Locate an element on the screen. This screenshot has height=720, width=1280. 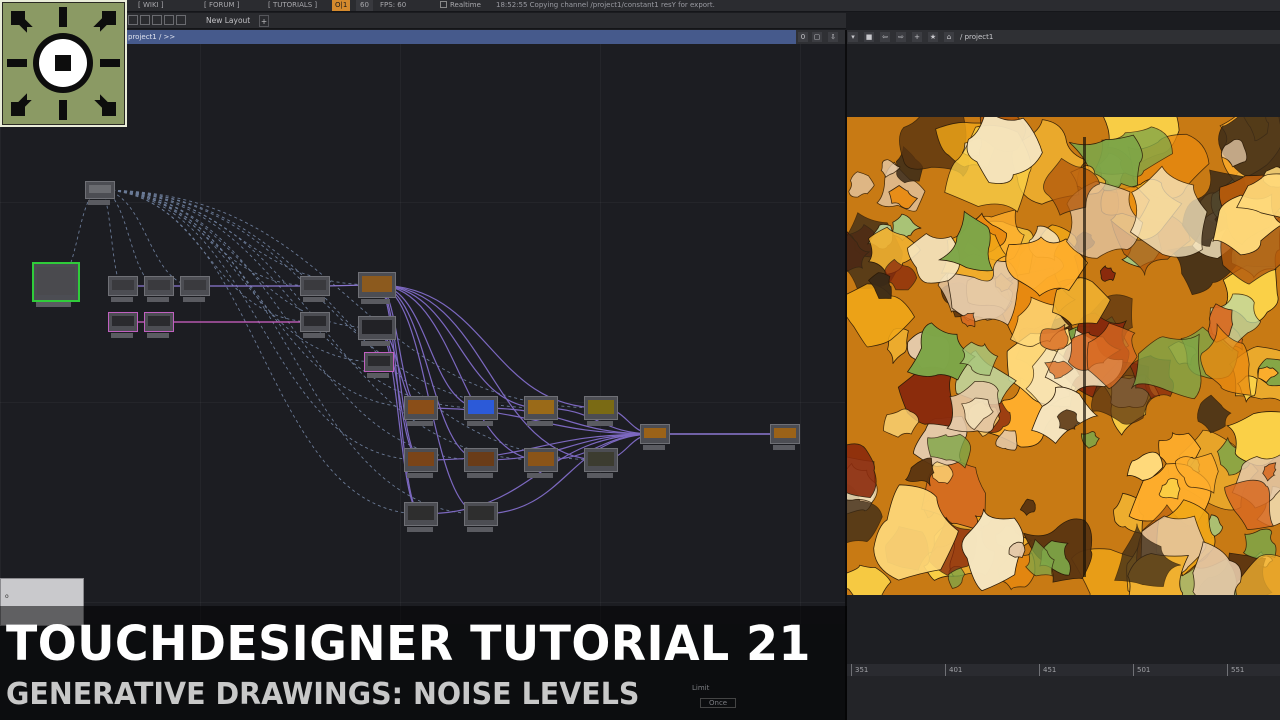
add-layout-button: + is located at coordinates (264, 21).